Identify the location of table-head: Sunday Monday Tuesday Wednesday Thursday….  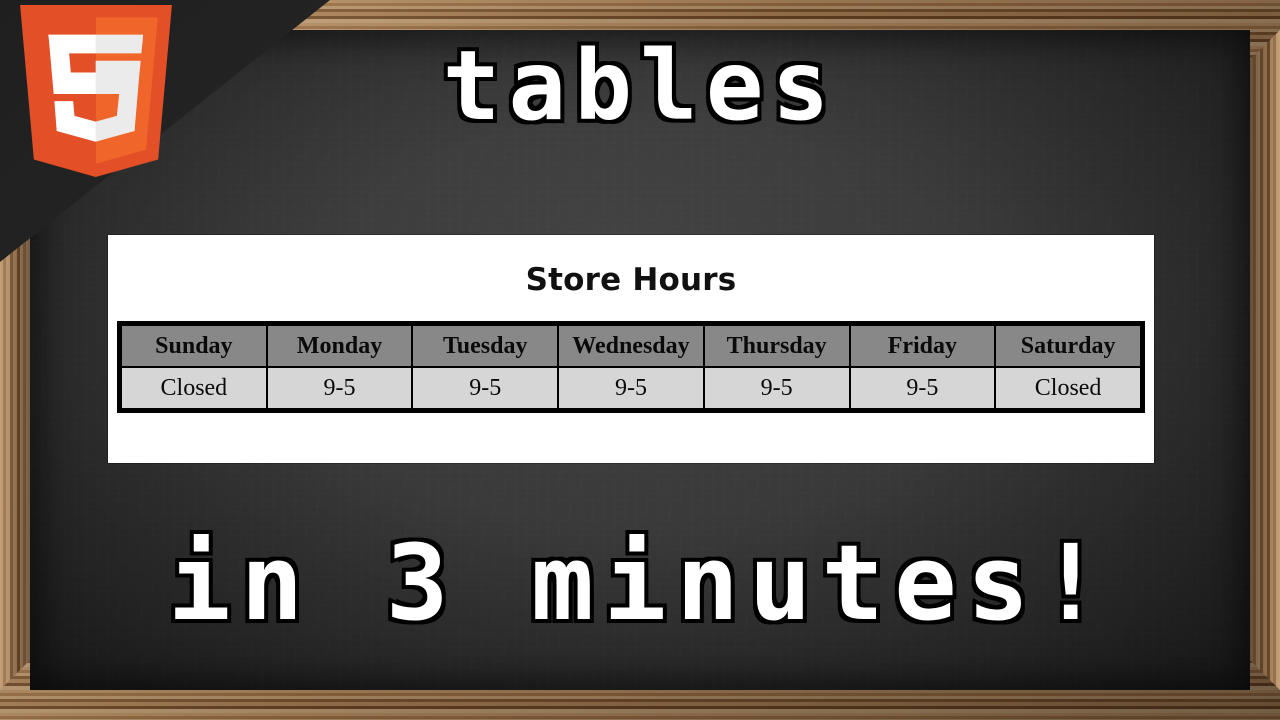
(631, 346).